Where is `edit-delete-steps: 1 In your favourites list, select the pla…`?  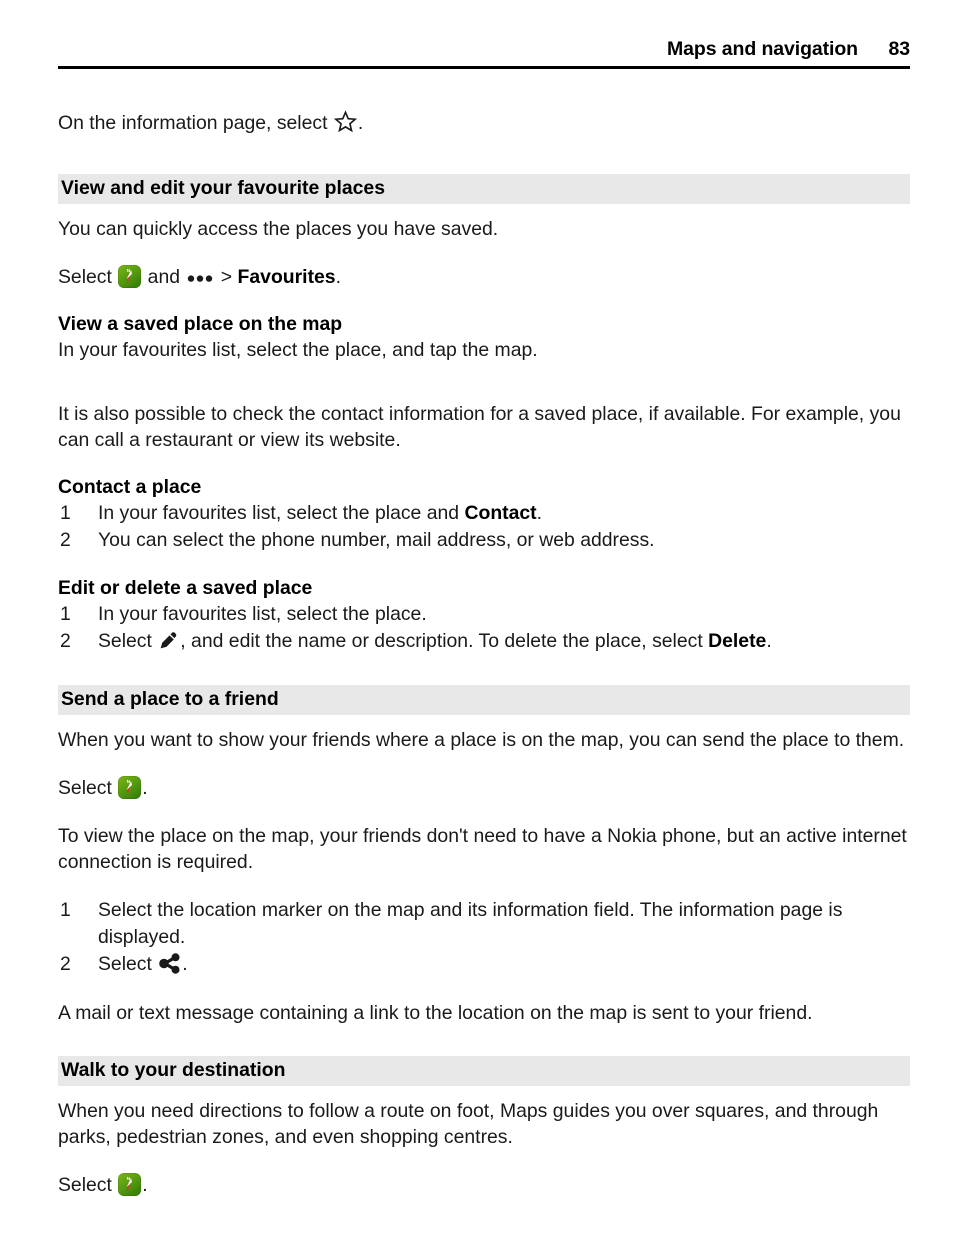 edit-delete-steps: 1 In your favourites list, select the pla… is located at coordinates (484, 628).